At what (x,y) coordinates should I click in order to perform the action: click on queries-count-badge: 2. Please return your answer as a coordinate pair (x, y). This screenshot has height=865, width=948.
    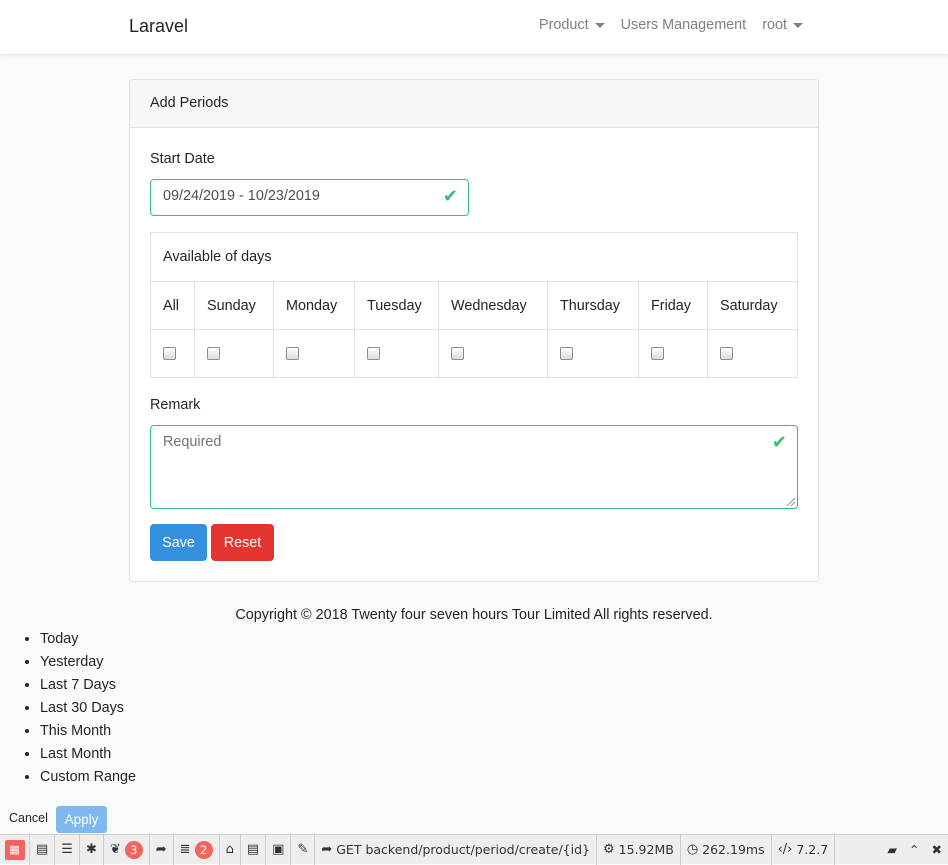
    Looking at the image, I should click on (203, 849).